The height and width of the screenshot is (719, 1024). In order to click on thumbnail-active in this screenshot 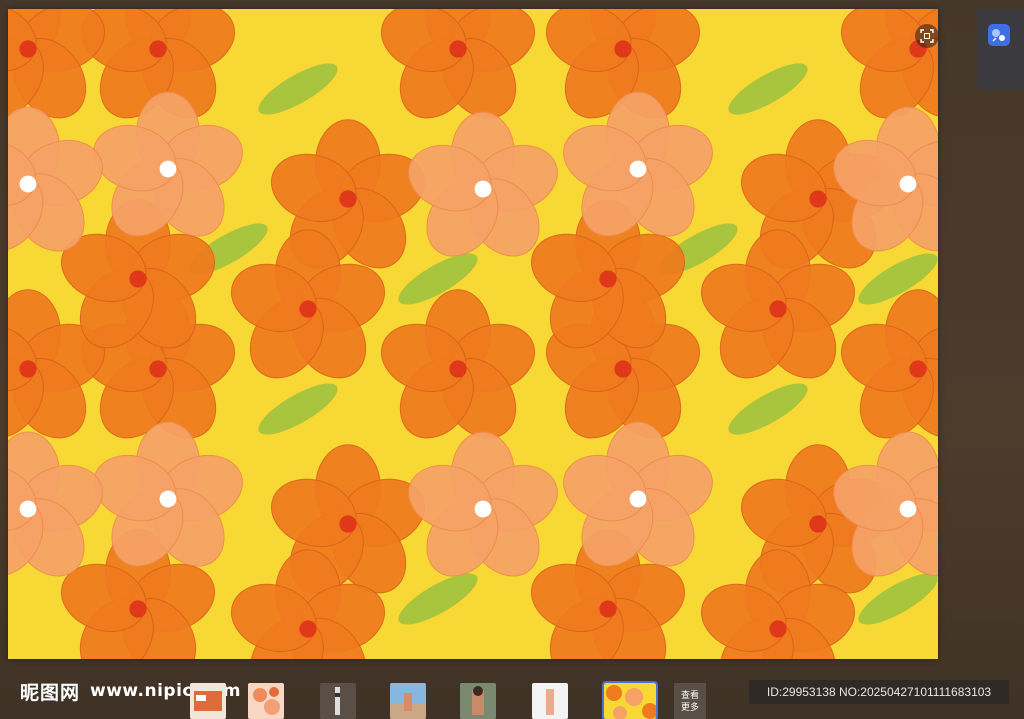, I will do `click(630, 700)`.